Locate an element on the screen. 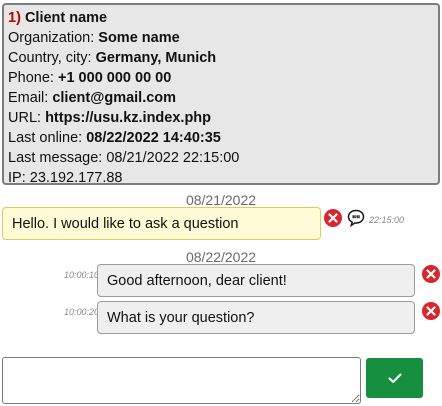 Image resolution: width=442 pixels, height=406 pixels. incoming-message: Hello. I would like to ask a question is located at coordinates (161, 223).